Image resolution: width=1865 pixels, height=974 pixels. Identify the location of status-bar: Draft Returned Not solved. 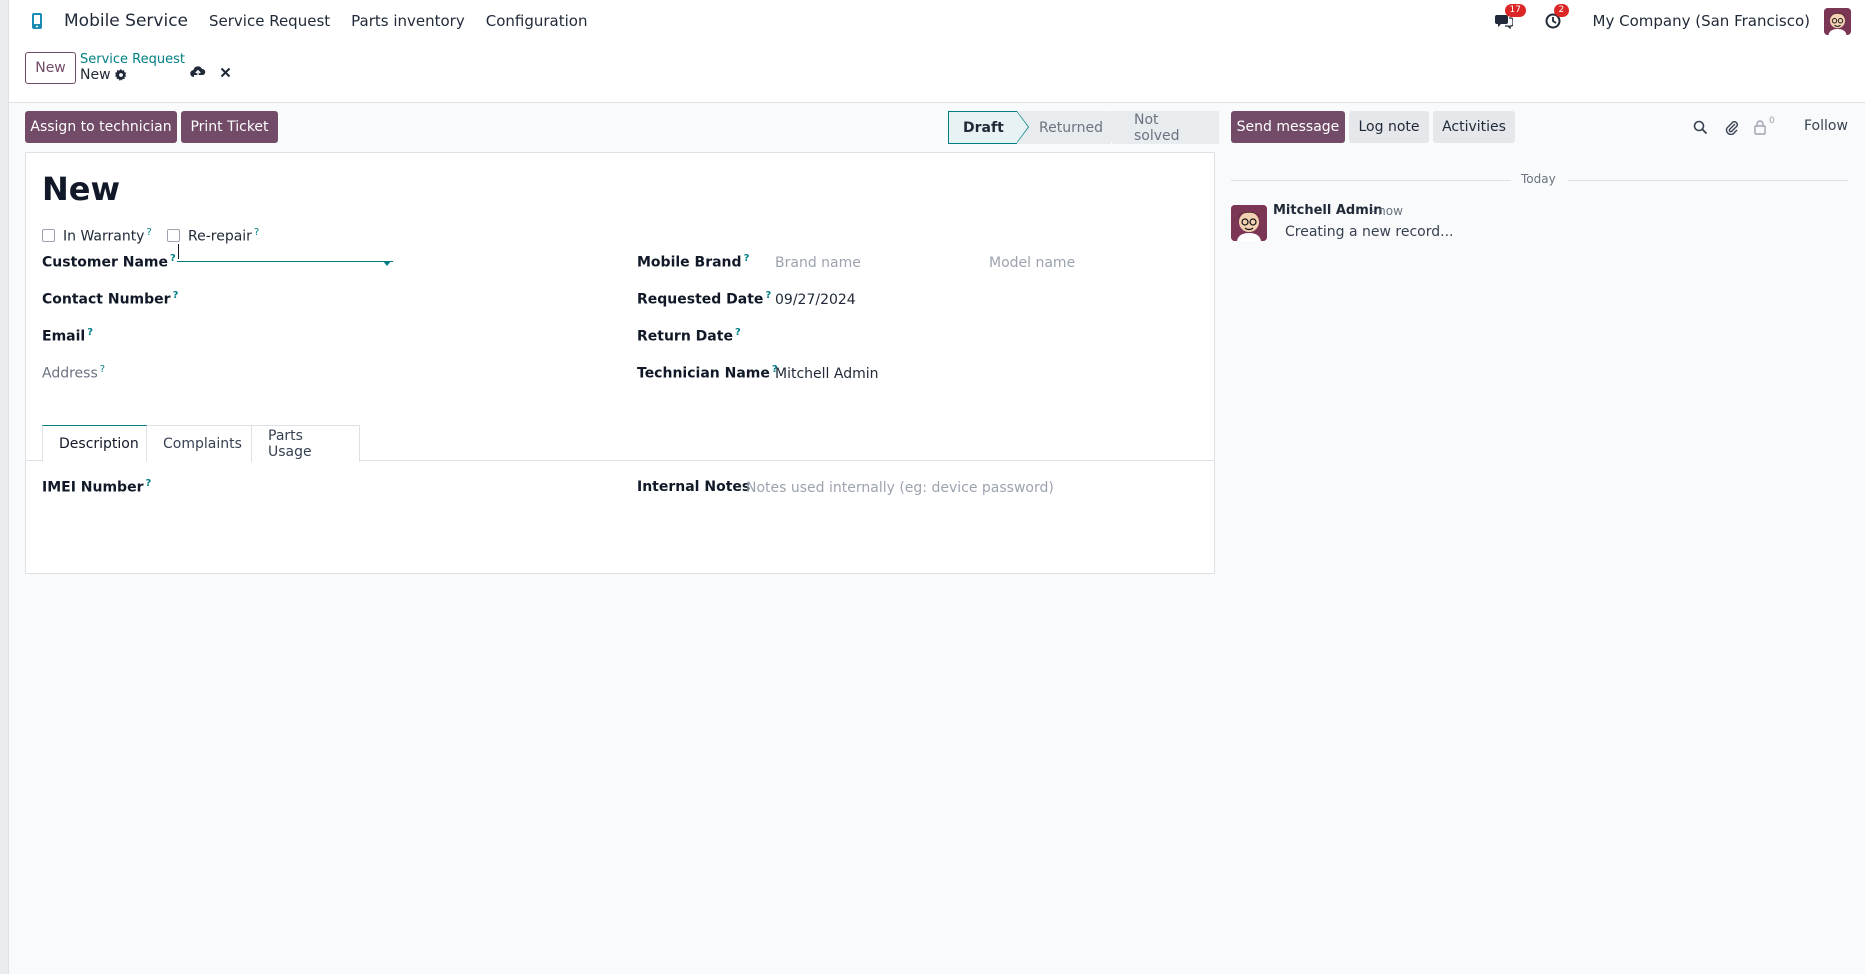
(1083, 127).